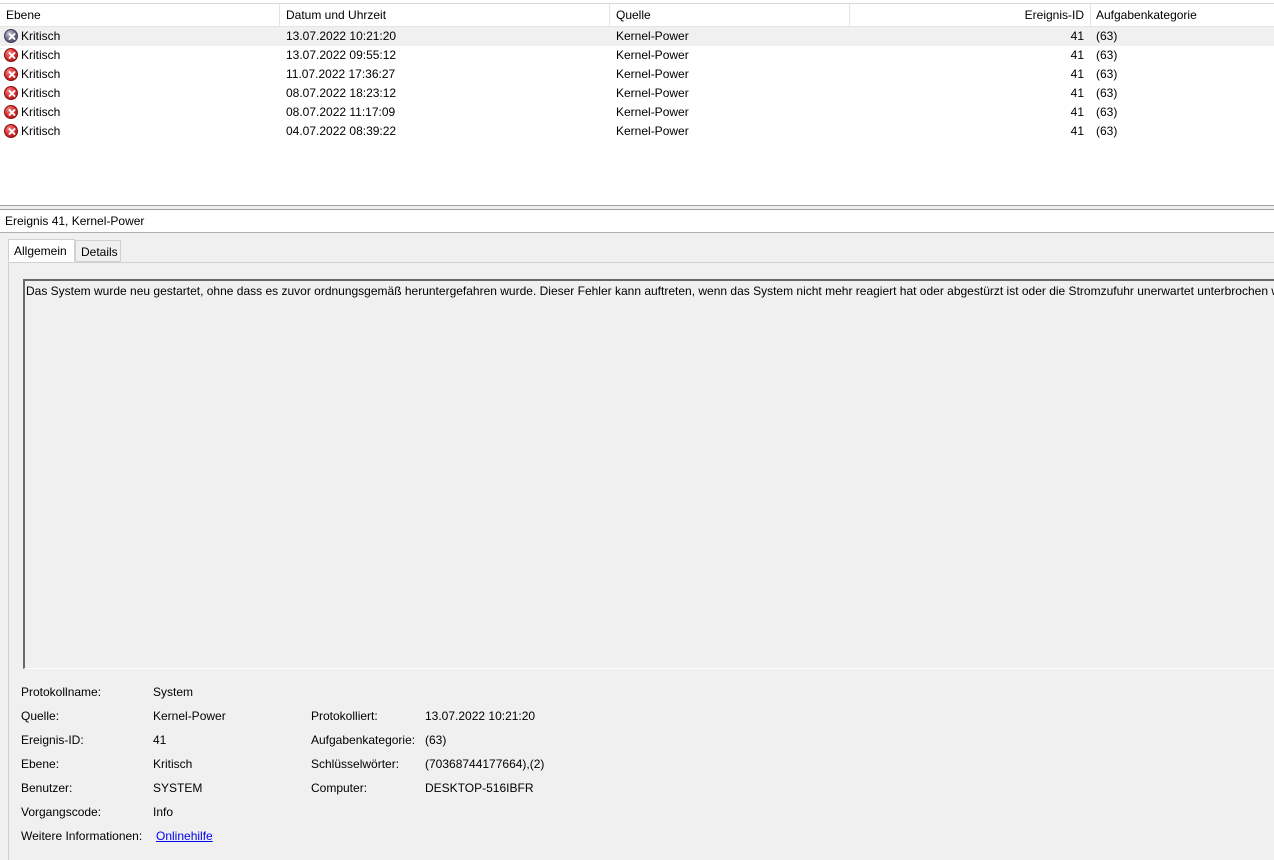  I want to click on column-header-event-id: Ereignis-ID, so click(970, 15).